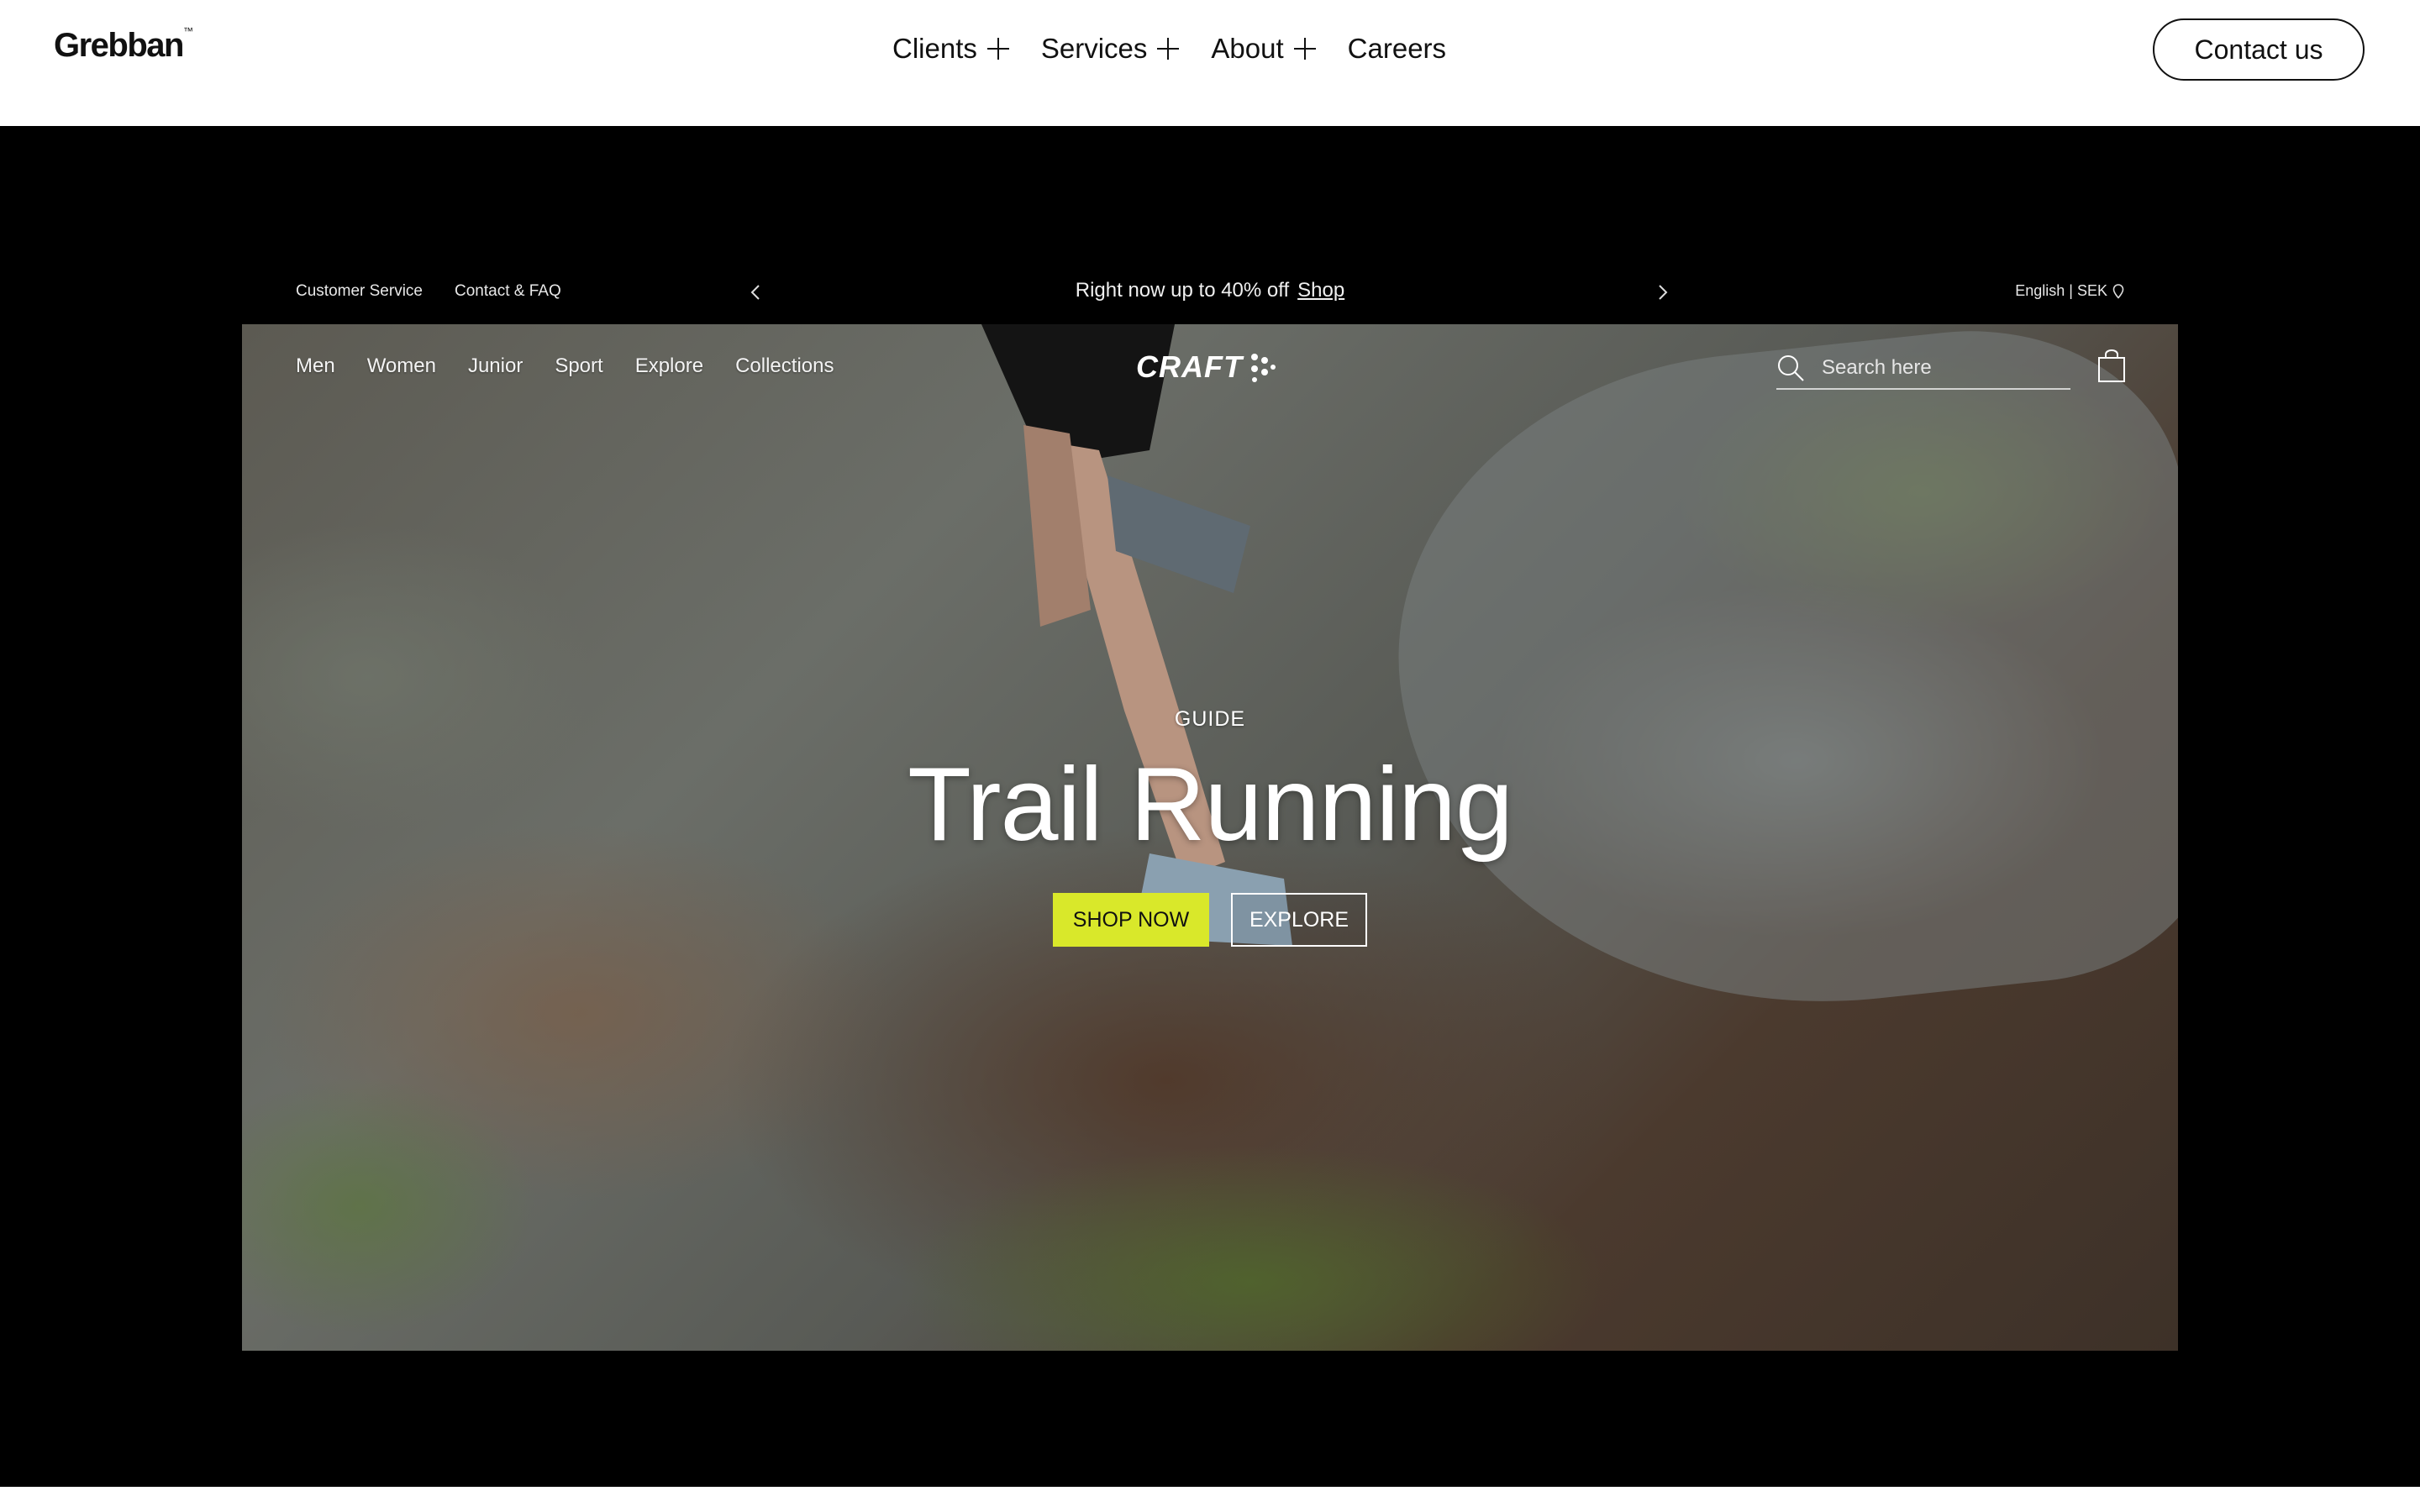  Describe the element at coordinates (1299, 920) in the screenshot. I see `explore-button: EXPLORE` at that location.